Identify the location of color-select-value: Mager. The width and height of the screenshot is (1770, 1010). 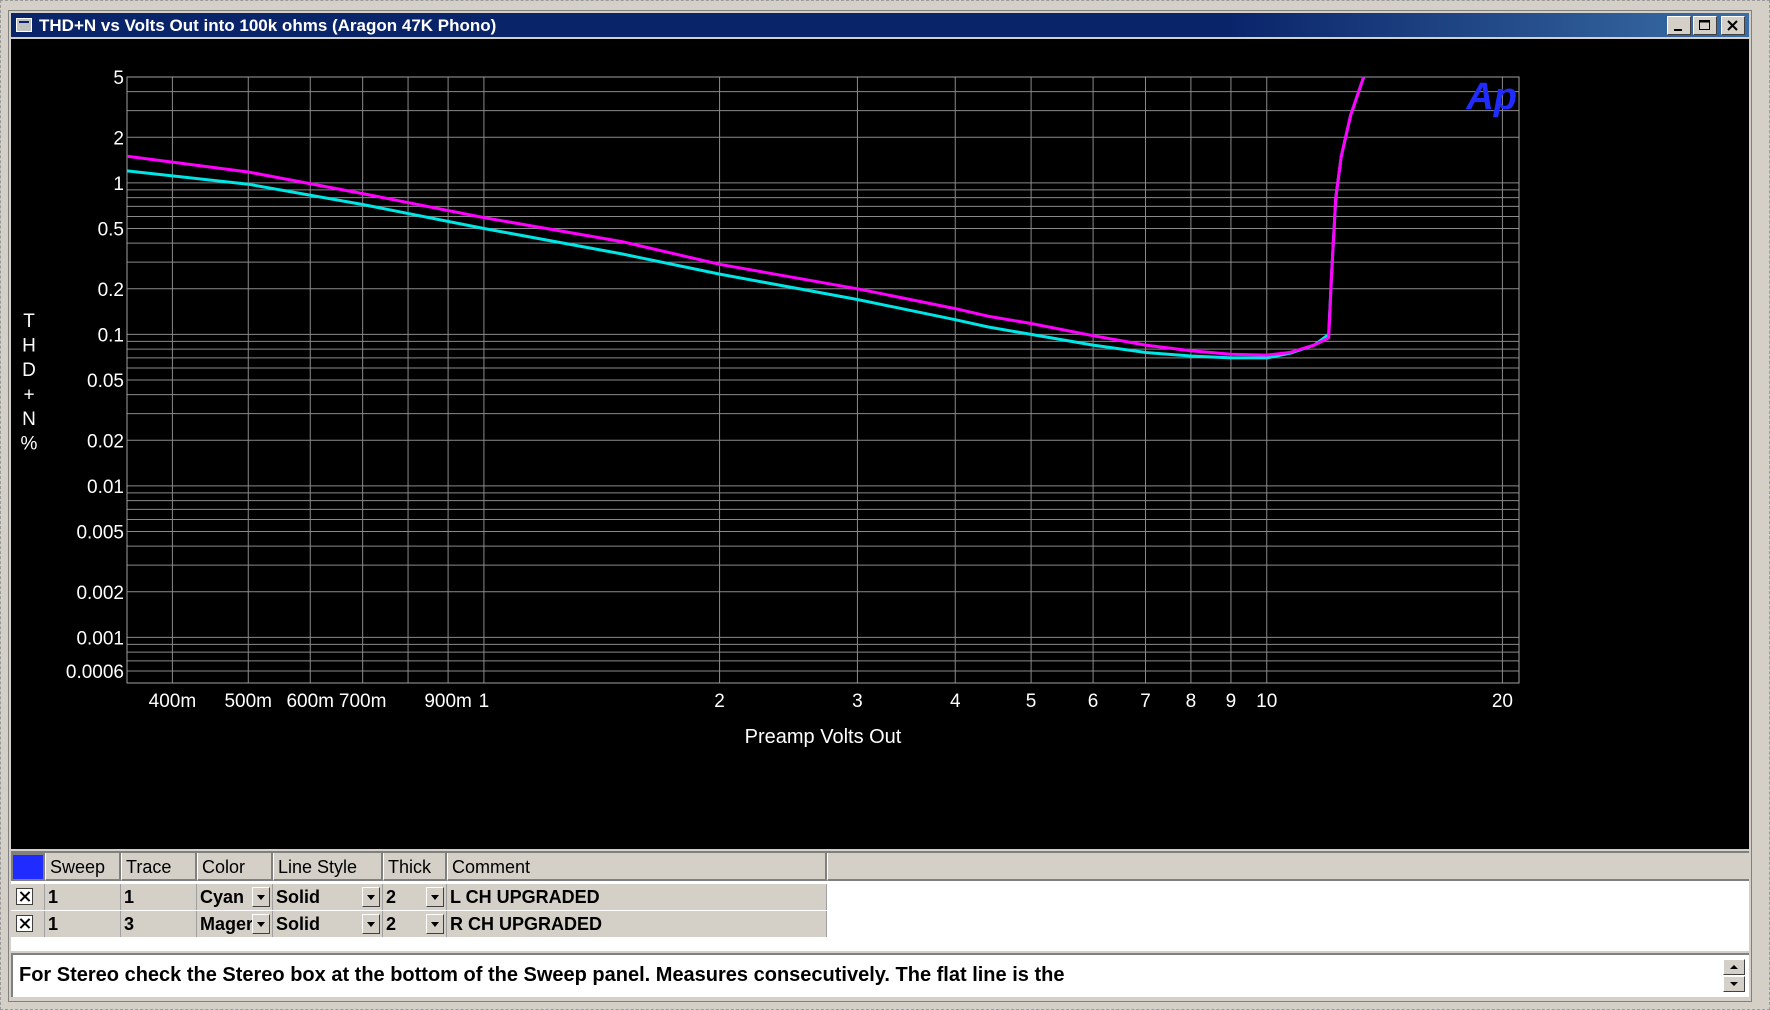
(227, 924).